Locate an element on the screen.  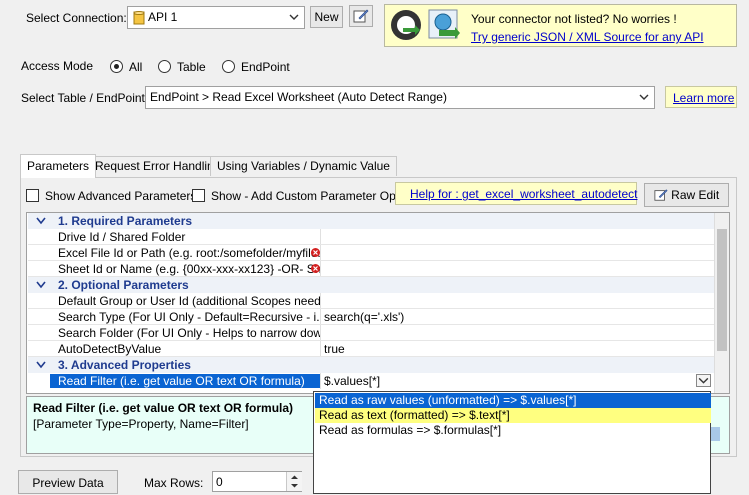
edit-connection-button is located at coordinates (361, 16).